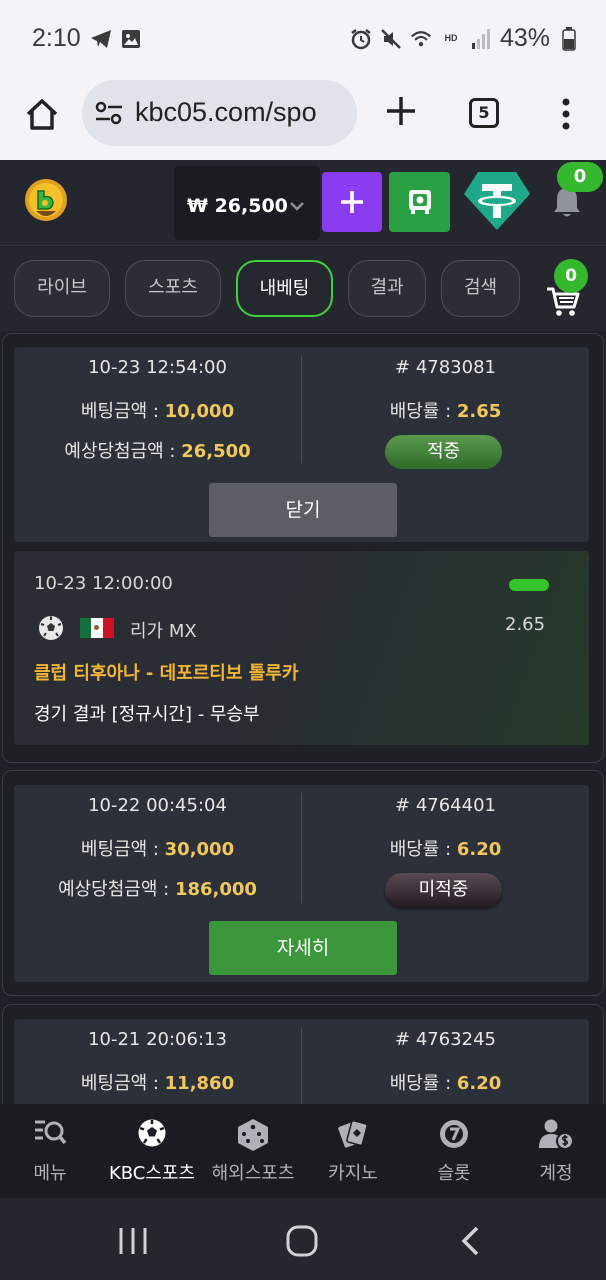 This screenshot has height=1280, width=606. What do you see at coordinates (157, 1039) in the screenshot?
I see `bet-datetime: 10-21 20:06:13` at bounding box center [157, 1039].